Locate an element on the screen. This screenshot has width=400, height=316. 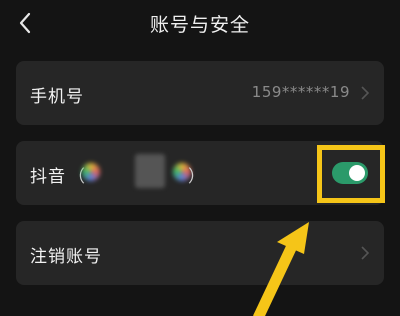
top-bar: 账号与安全 is located at coordinates (200, 23).